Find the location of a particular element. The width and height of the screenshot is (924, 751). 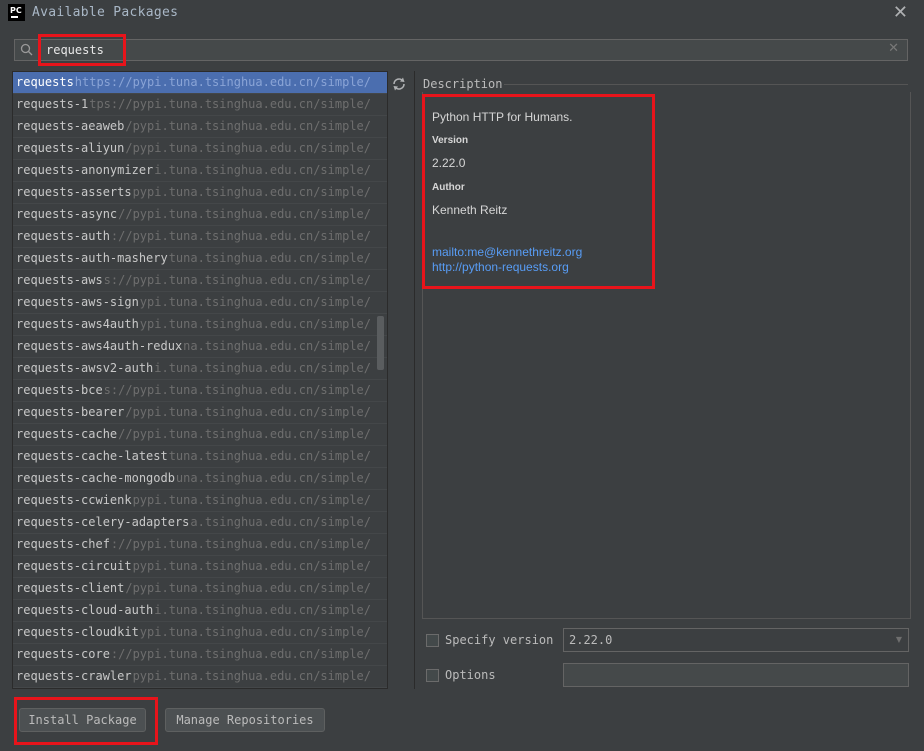

app-icon-text: PC is located at coordinates (16, 10).